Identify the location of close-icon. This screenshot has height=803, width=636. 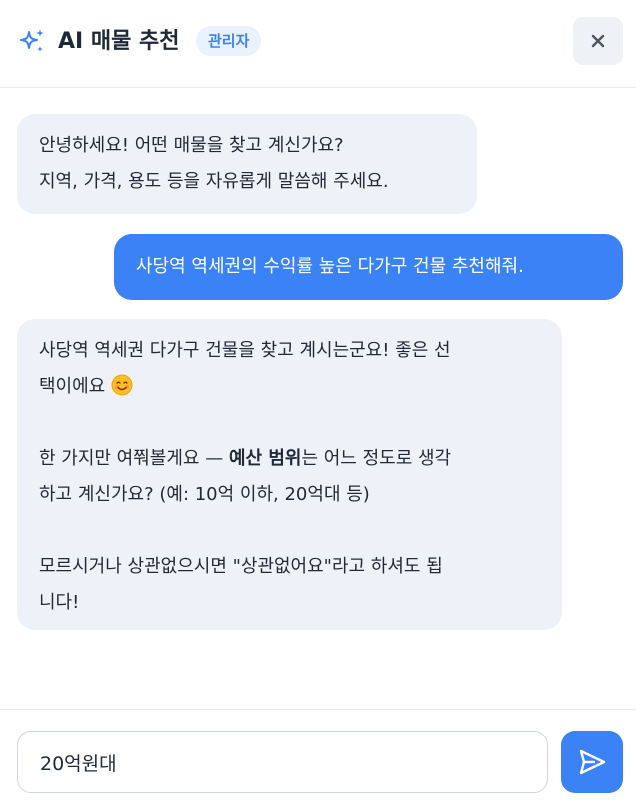
(598, 41).